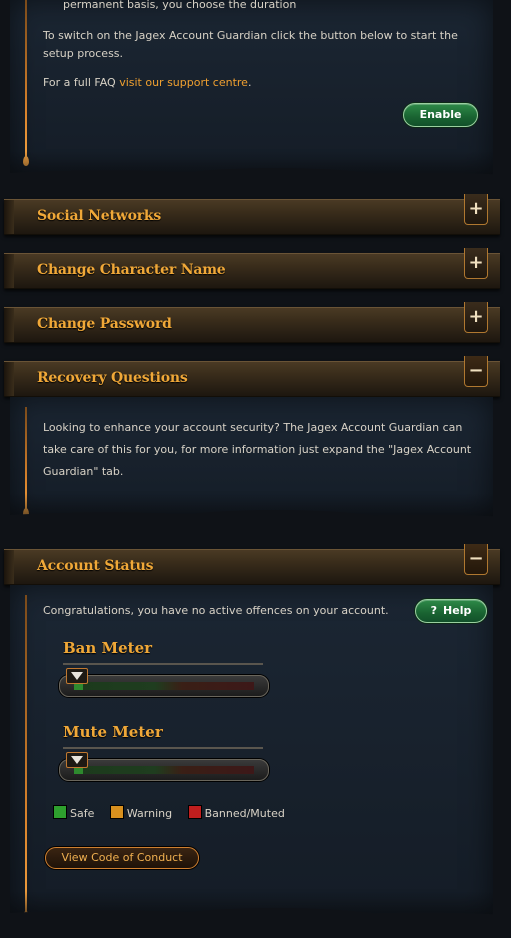 This screenshot has width=511, height=938. What do you see at coordinates (183, 82) in the screenshot?
I see `support-centre-link: visit our support centre` at bounding box center [183, 82].